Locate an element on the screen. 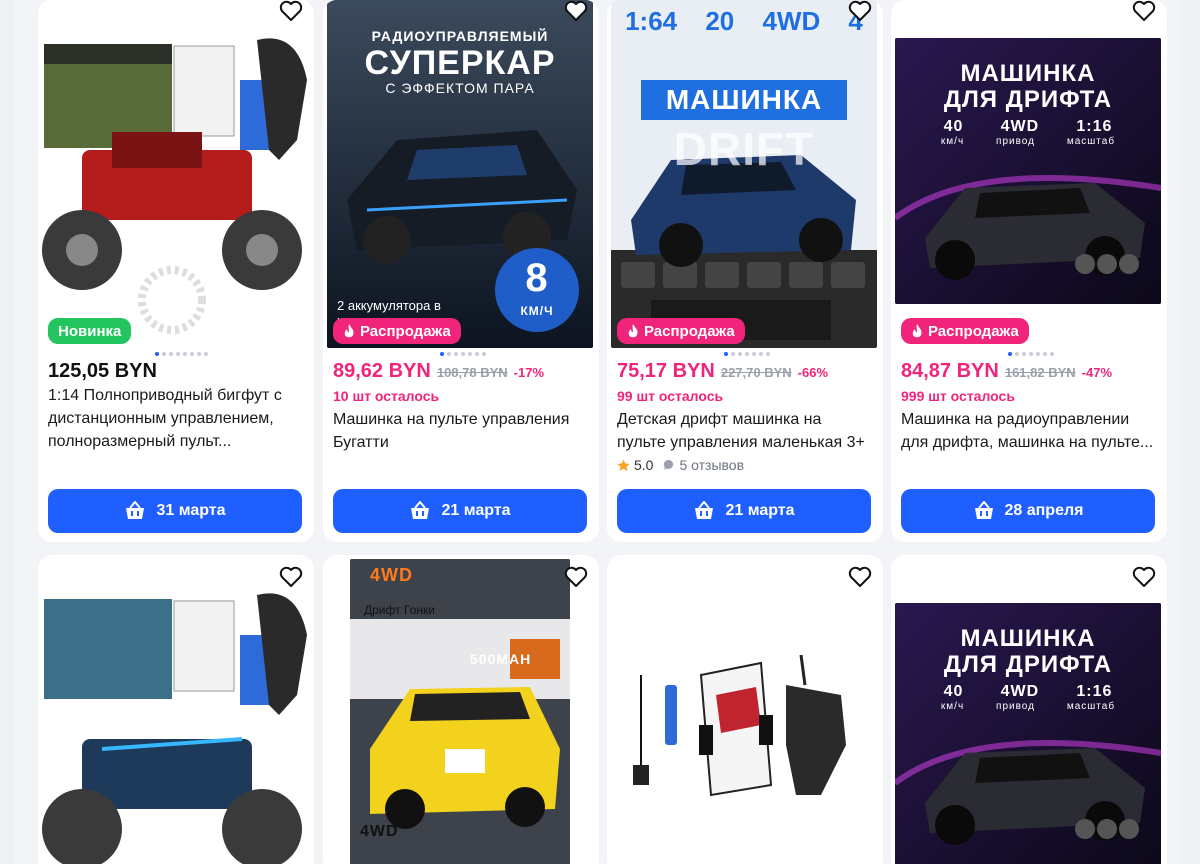 The image size is (1200, 864). discount: -66% is located at coordinates (813, 372).